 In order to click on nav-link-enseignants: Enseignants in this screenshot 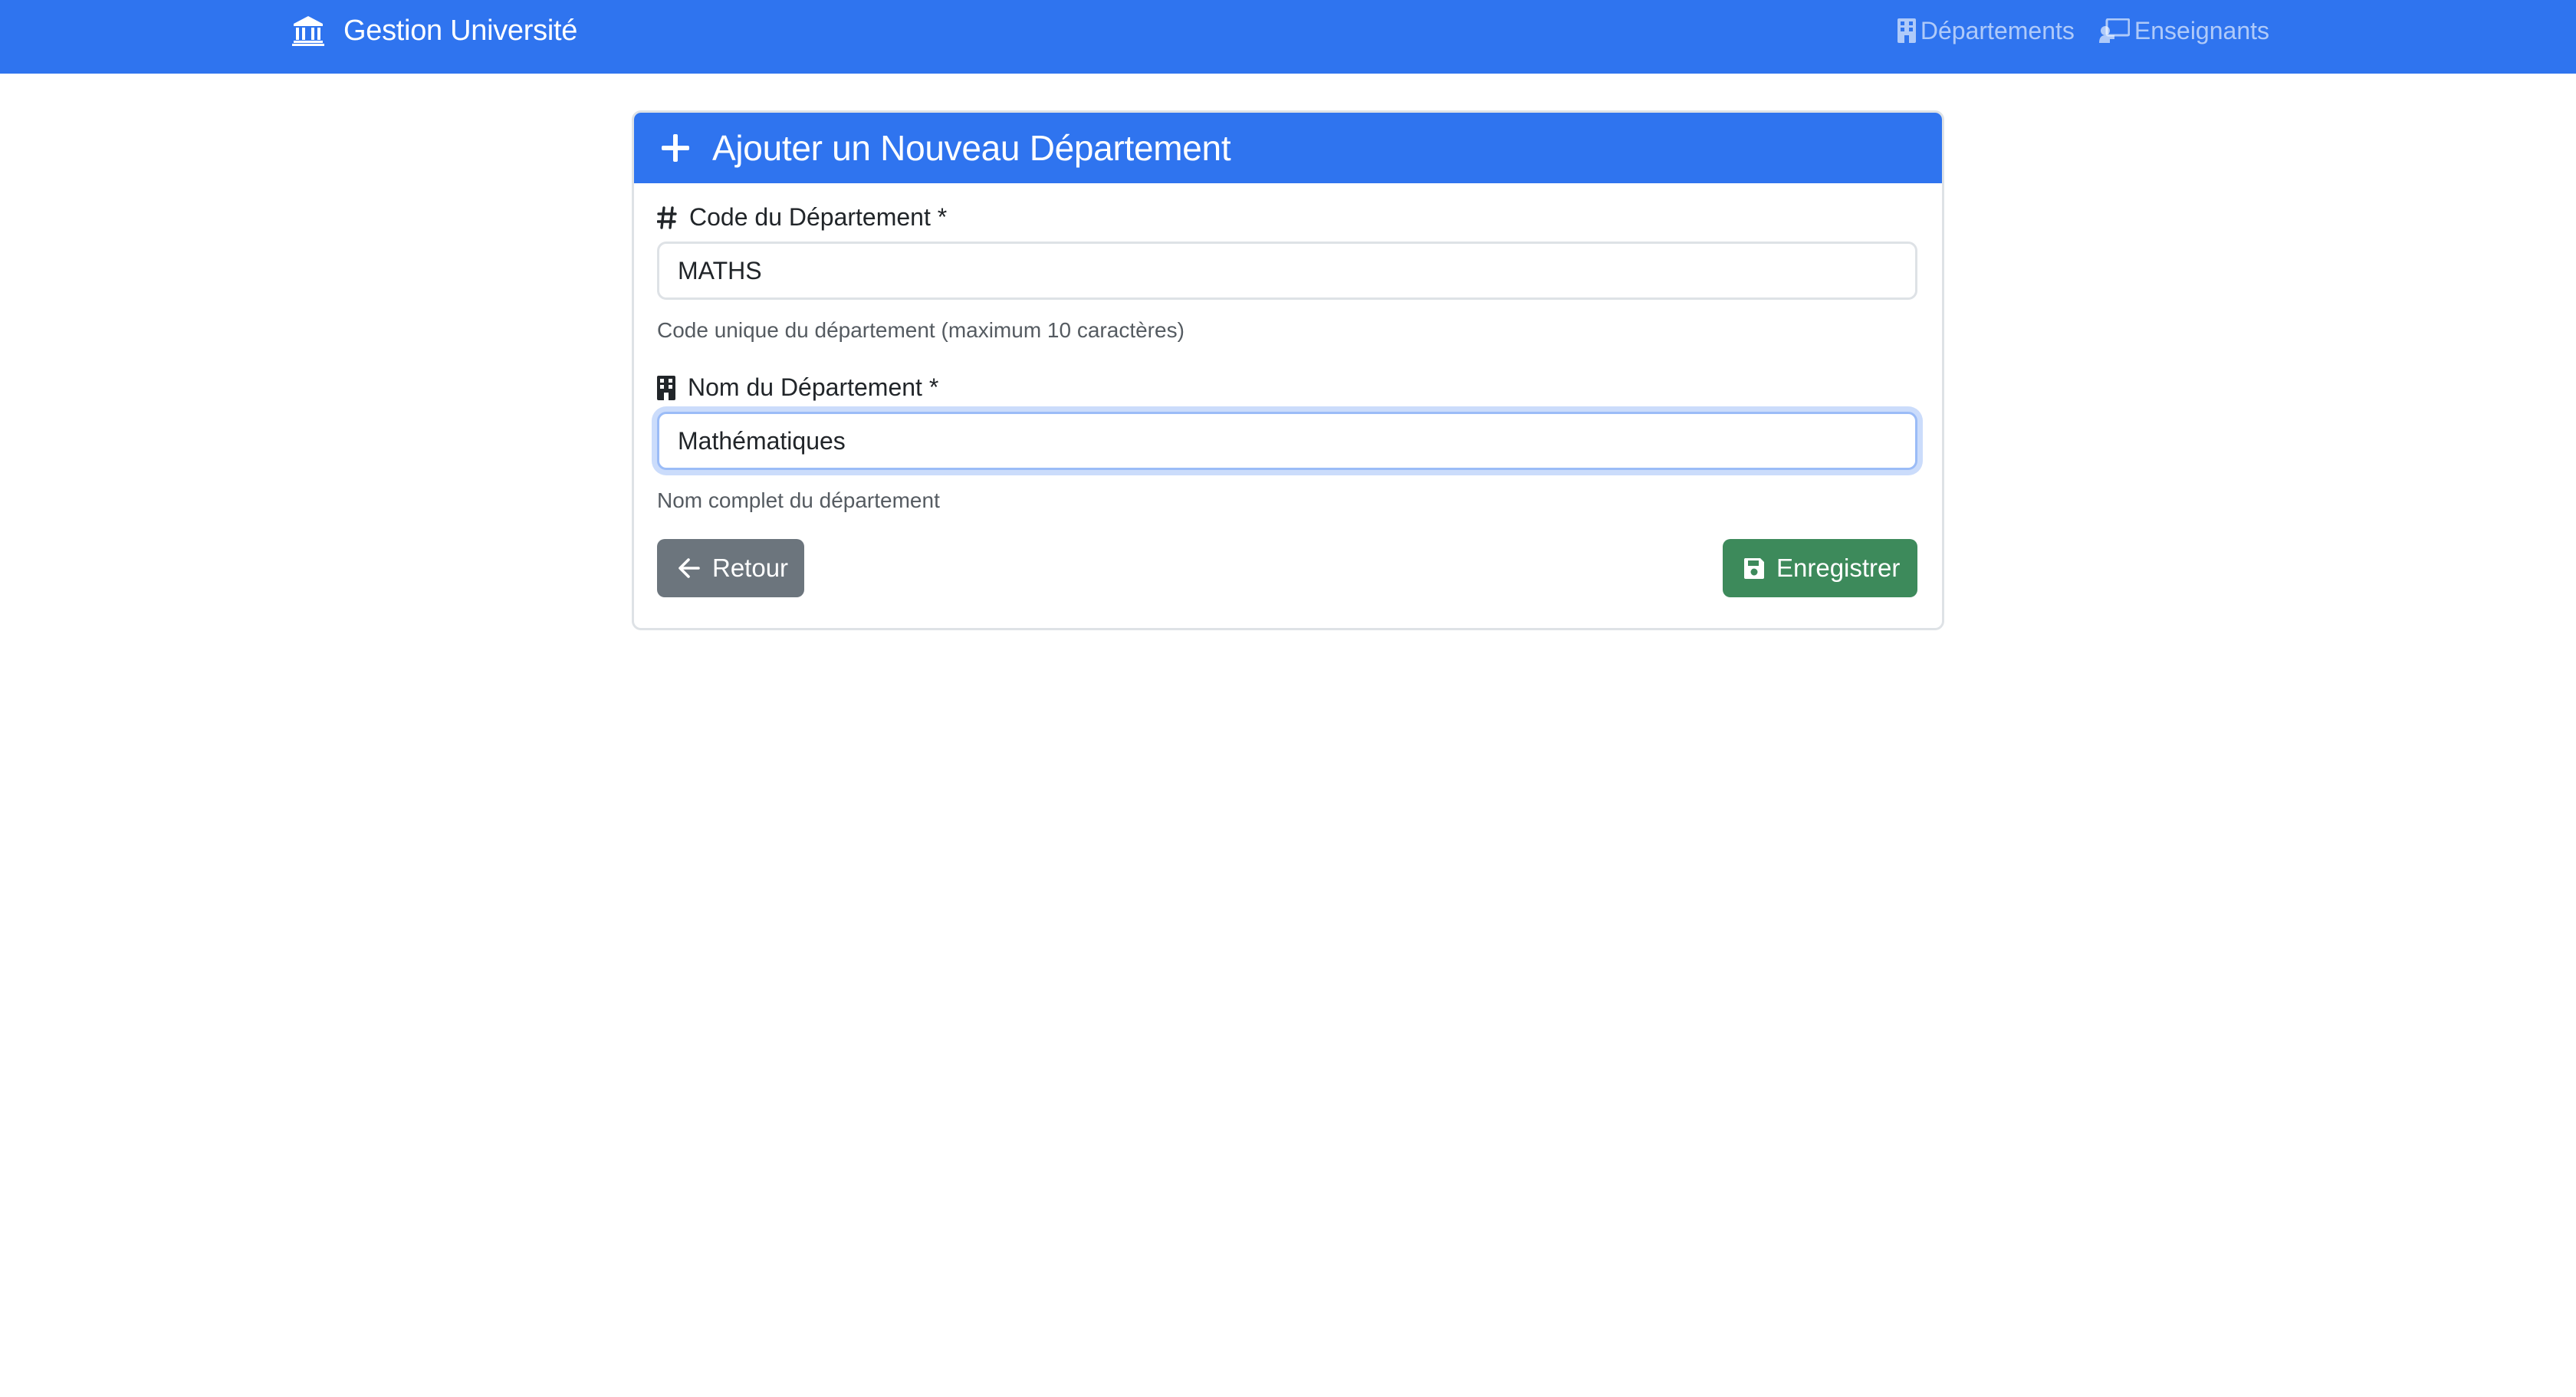, I will do `click(2183, 30)`.